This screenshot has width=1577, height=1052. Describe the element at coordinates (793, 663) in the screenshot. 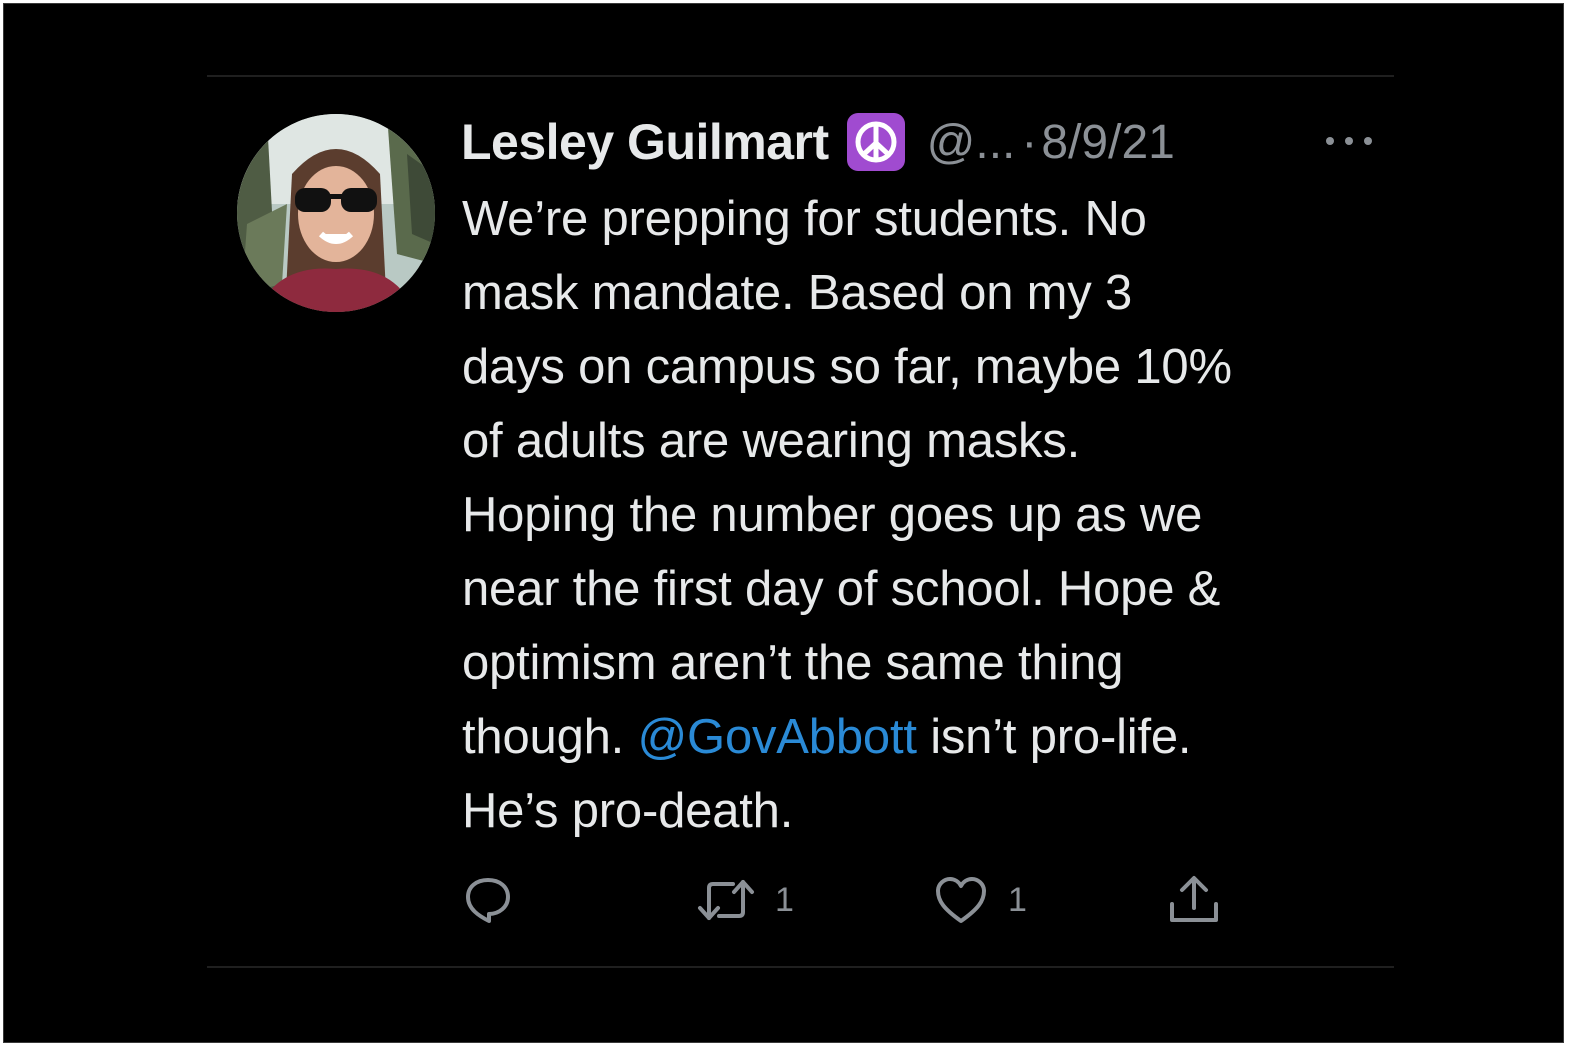

I see `tweet-text-line: optimism aren’t the same thing` at that location.